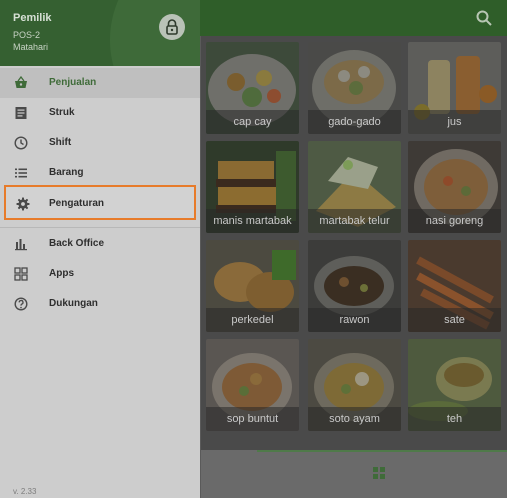  Describe the element at coordinates (100, 113) in the screenshot. I see `menu-item-struk: Struk` at that location.